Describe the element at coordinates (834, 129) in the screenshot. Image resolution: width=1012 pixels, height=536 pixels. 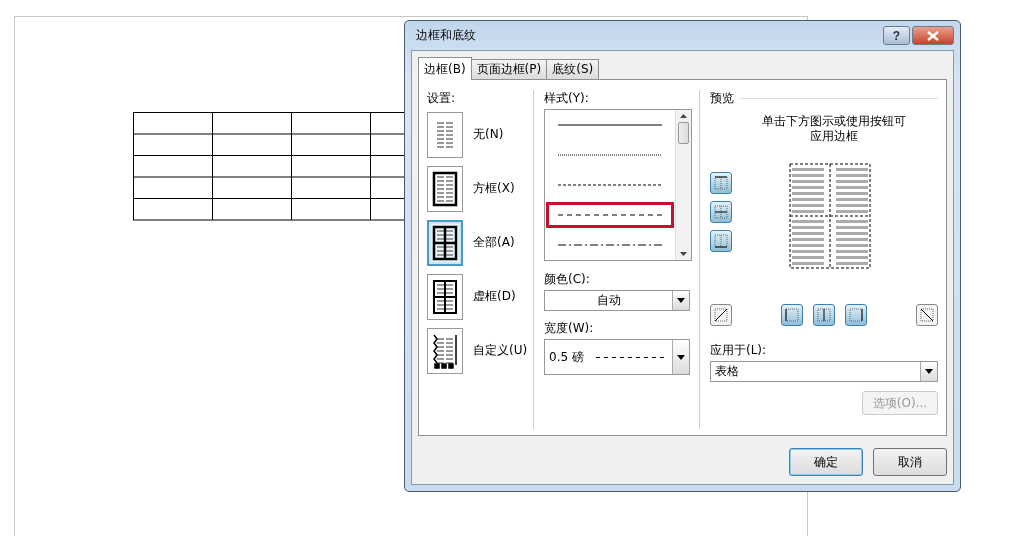
I see `preview-hint: 单击下方图示或使用按钮可应用边框` at that location.